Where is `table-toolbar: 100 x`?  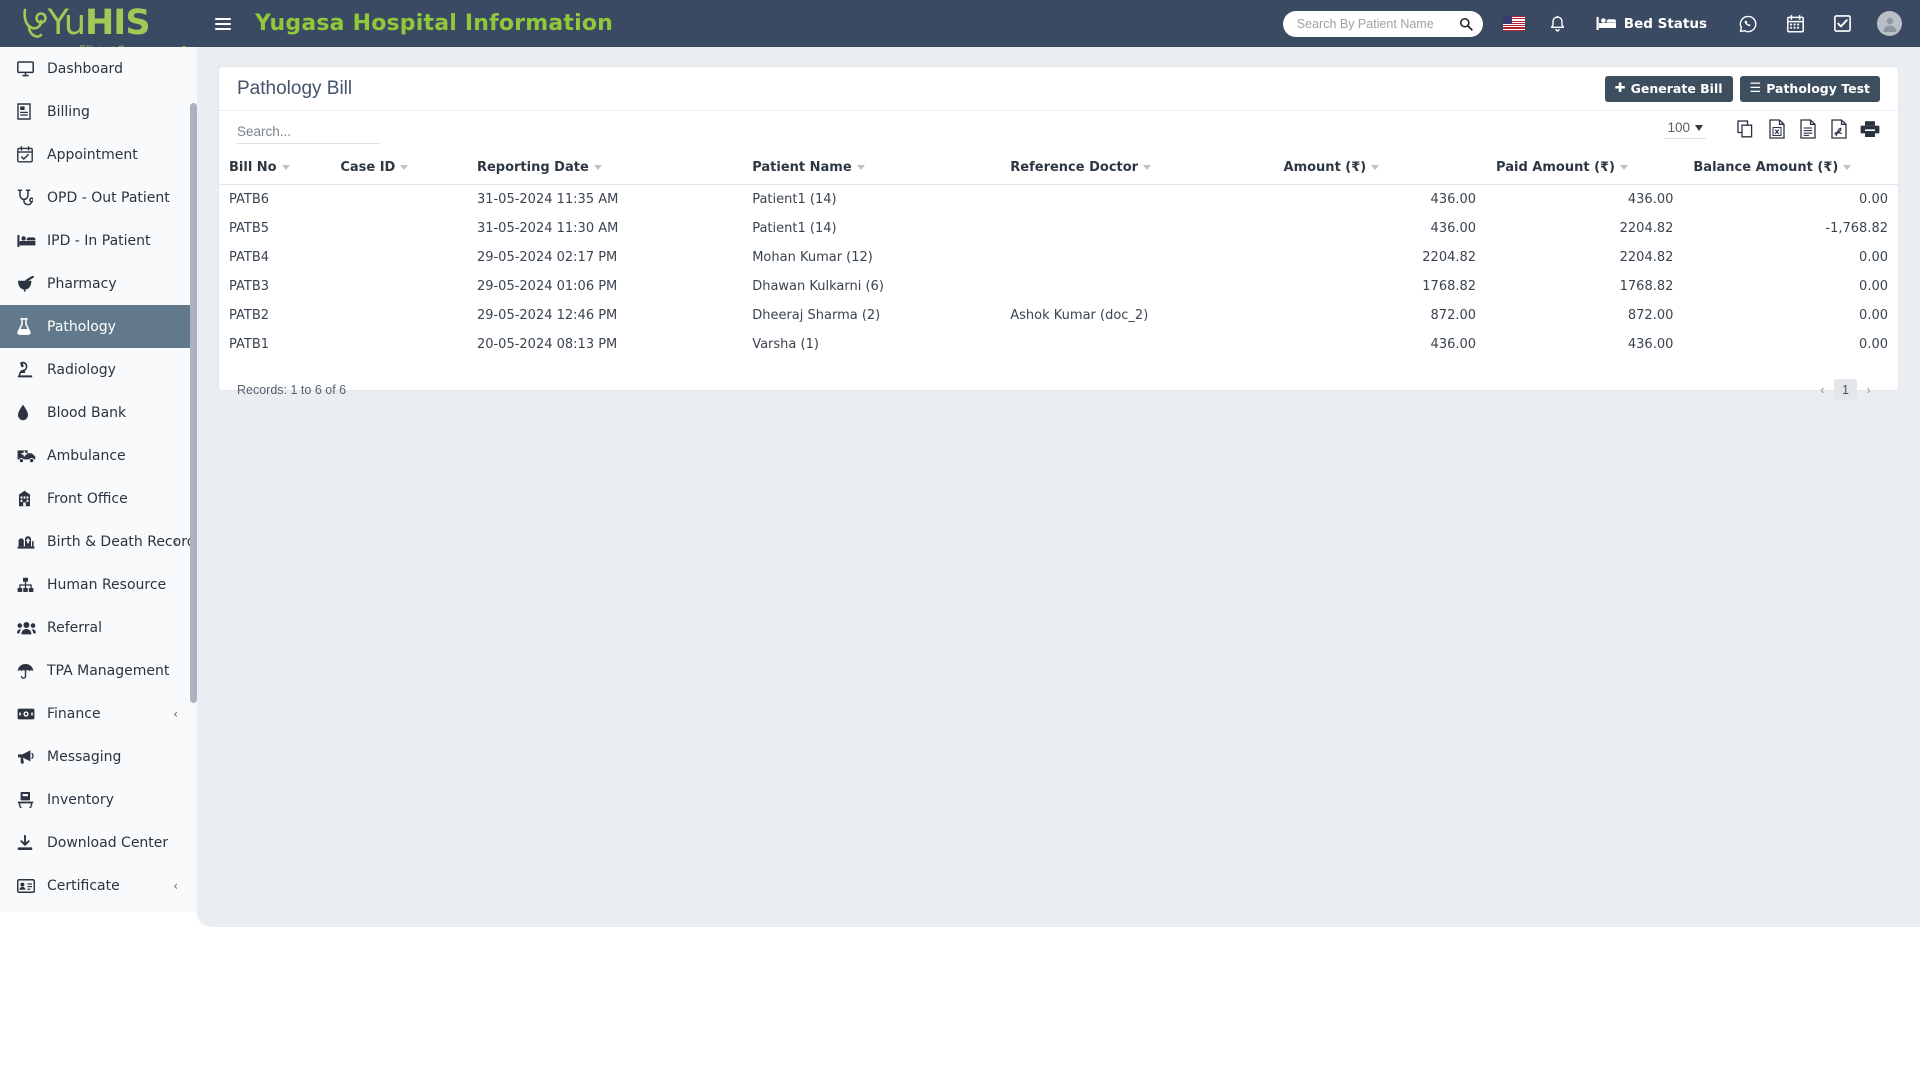
table-toolbar: 100 x is located at coordinates (1058, 132).